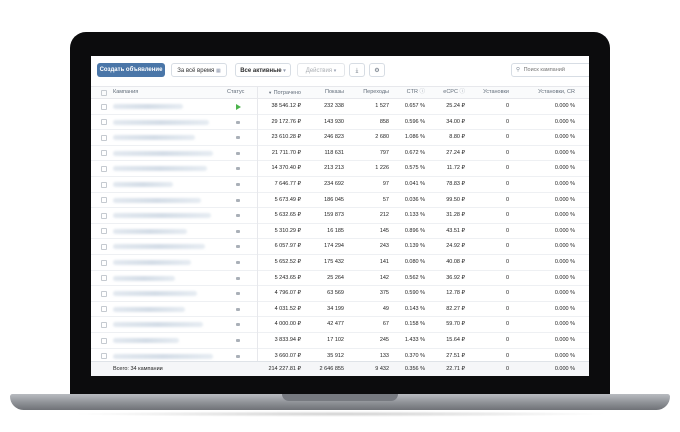 The image size is (680, 432). I want to click on cell-impressions: 246 823, so click(334, 137).